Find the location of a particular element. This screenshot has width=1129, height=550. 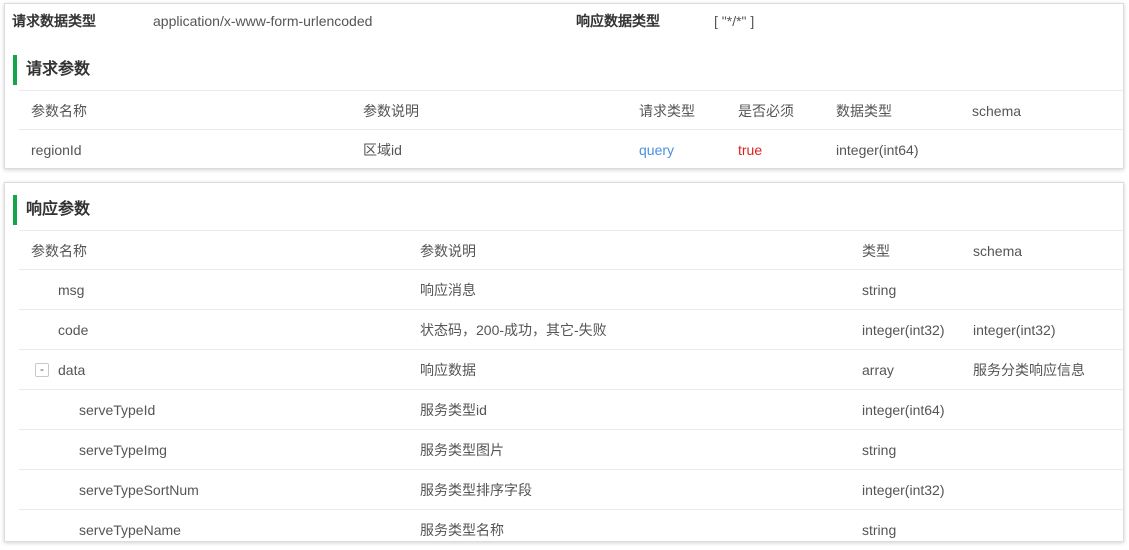

request-content-type-label: 请求数据类型 is located at coordinates (54, 21).